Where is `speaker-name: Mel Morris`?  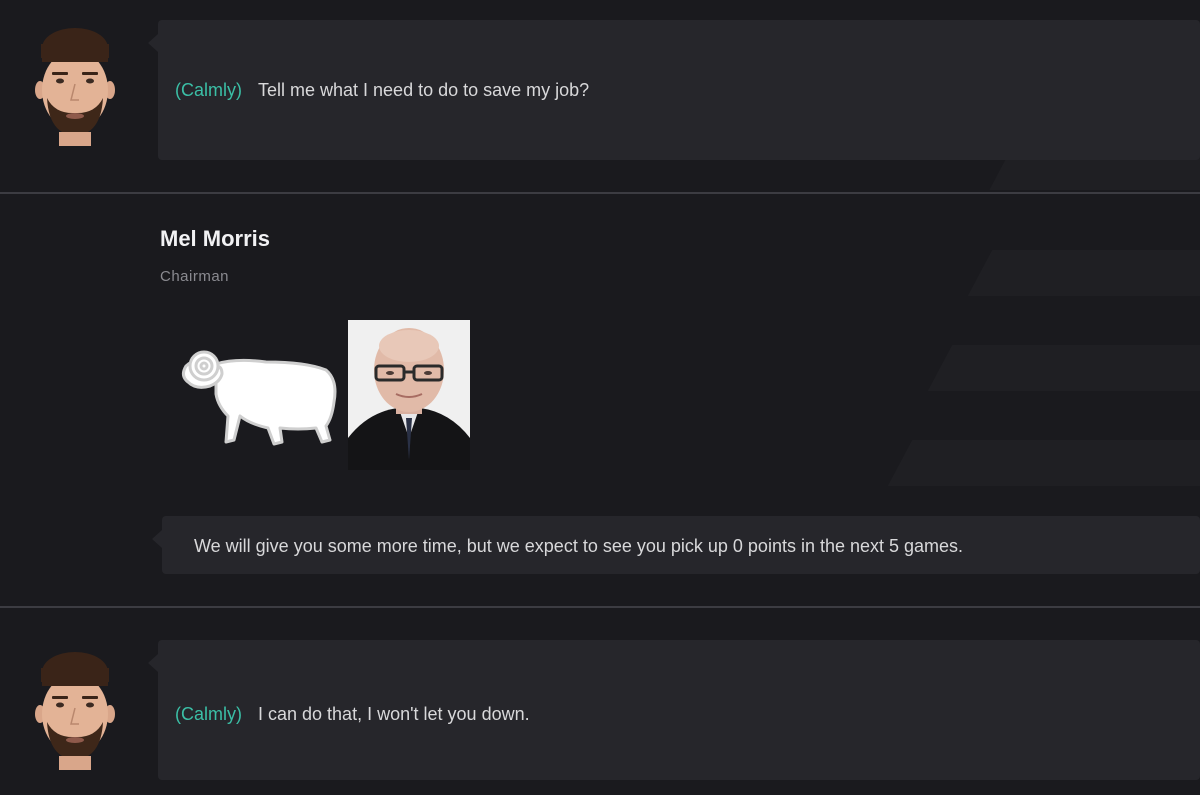 speaker-name: Mel Morris is located at coordinates (215, 238).